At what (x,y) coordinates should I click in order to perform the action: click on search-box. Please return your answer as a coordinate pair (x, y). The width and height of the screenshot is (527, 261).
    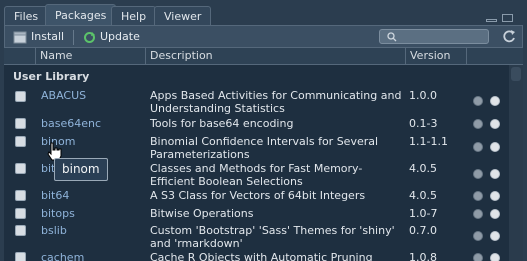
    Looking at the image, I should click on (434, 36).